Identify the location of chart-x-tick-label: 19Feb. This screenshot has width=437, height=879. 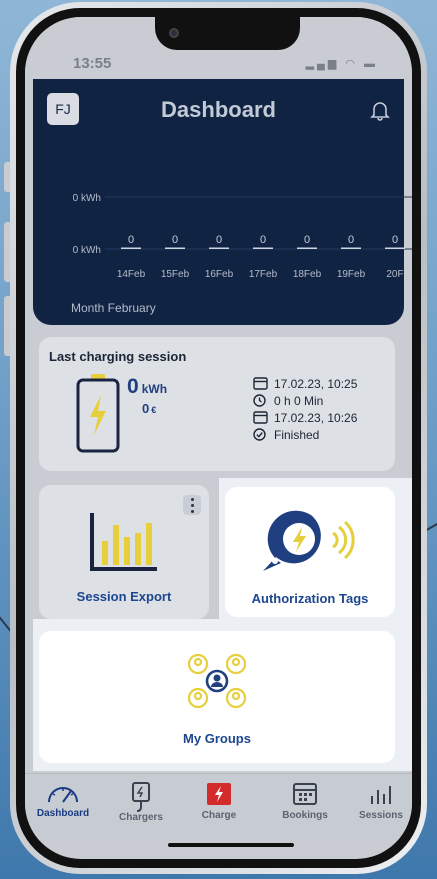
(351, 274).